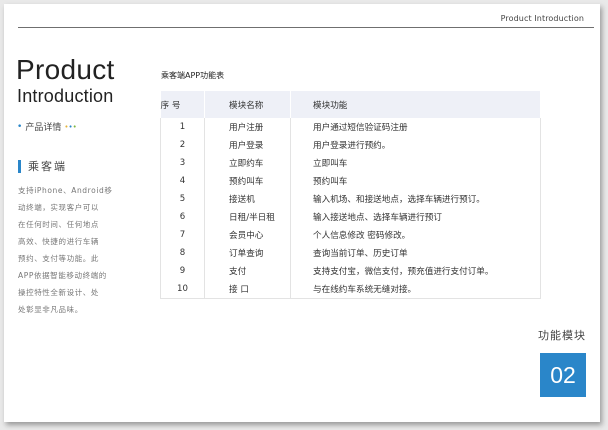 The width and height of the screenshot is (608, 430). What do you see at coordinates (182, 235) in the screenshot?
I see `cell-seq: 7` at bounding box center [182, 235].